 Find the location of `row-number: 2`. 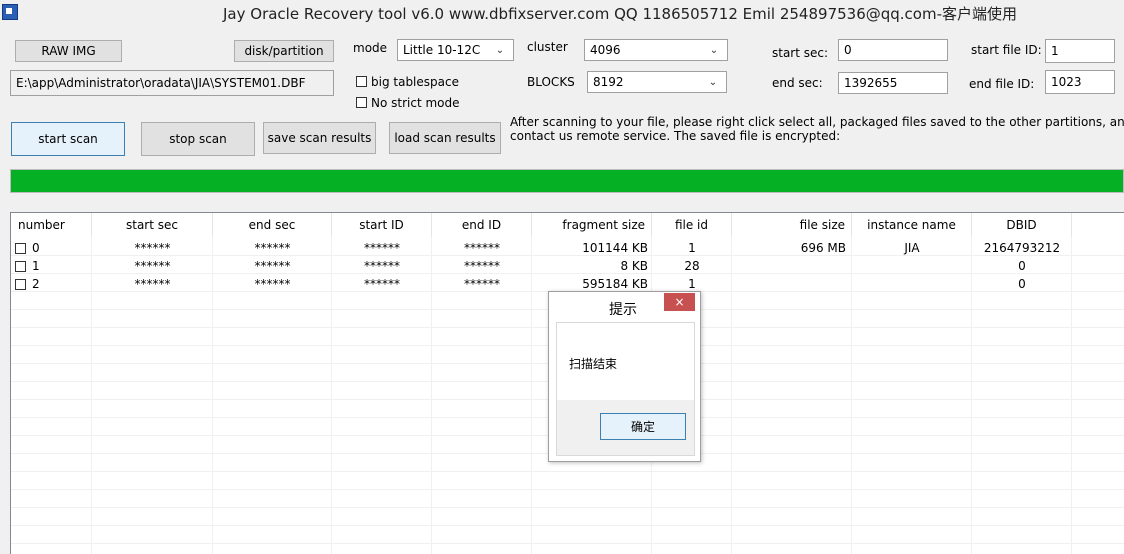

row-number: 2 is located at coordinates (36, 284).